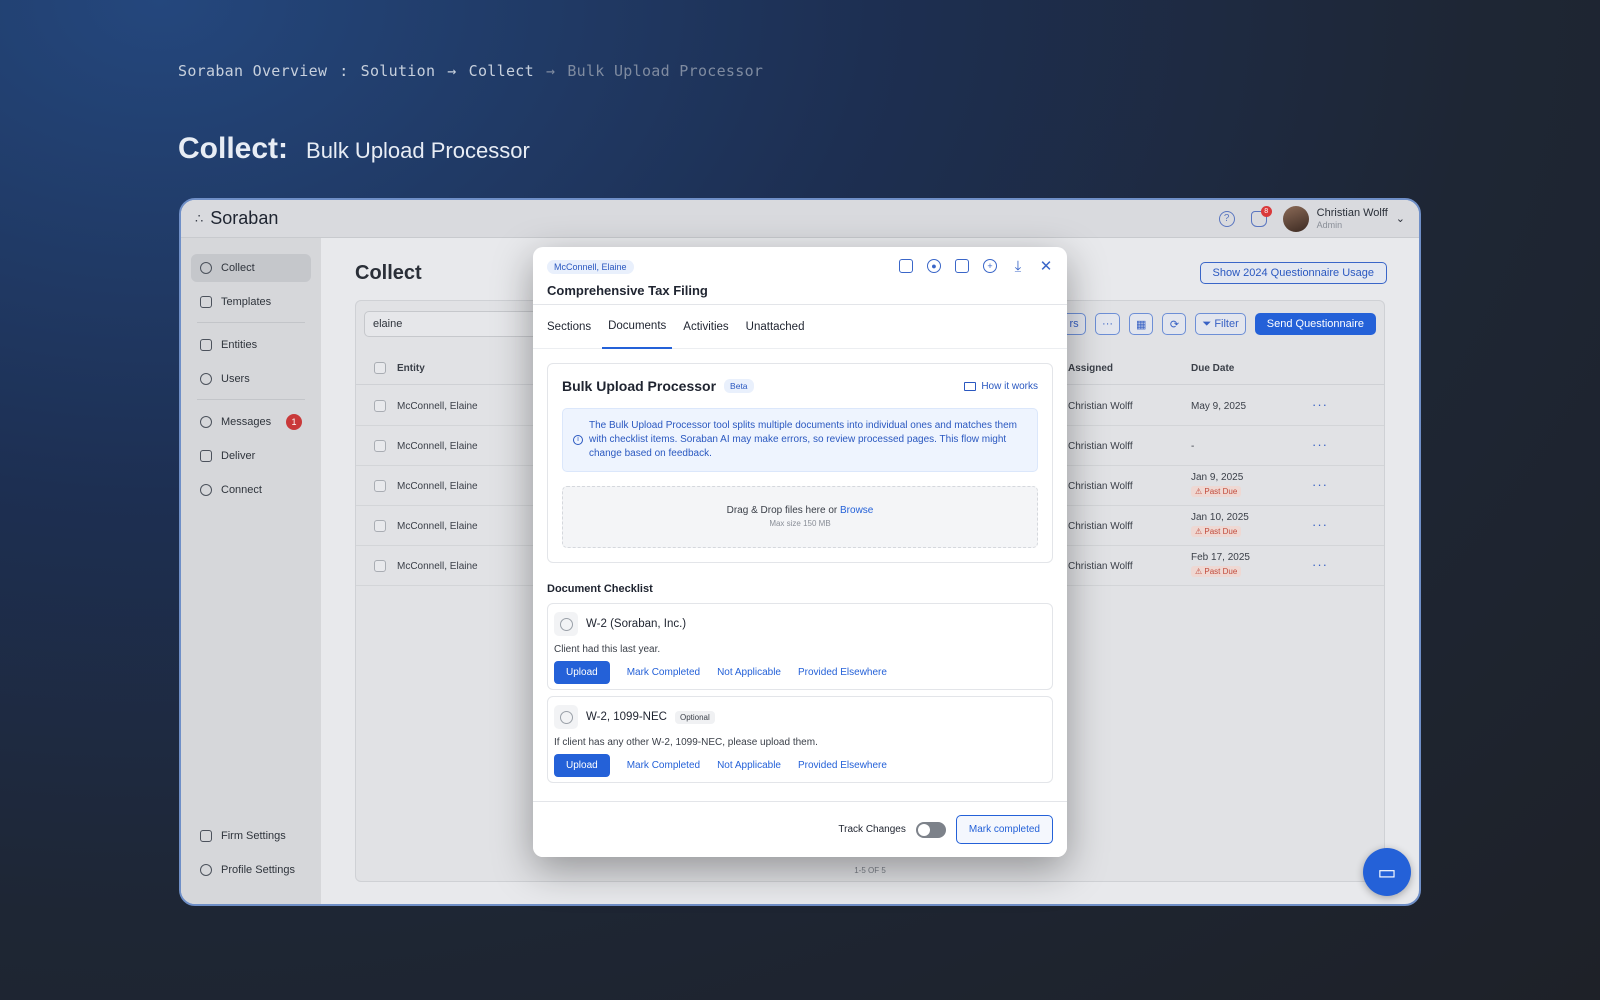  Describe the element at coordinates (1295, 218) in the screenshot. I see `avatar` at that location.